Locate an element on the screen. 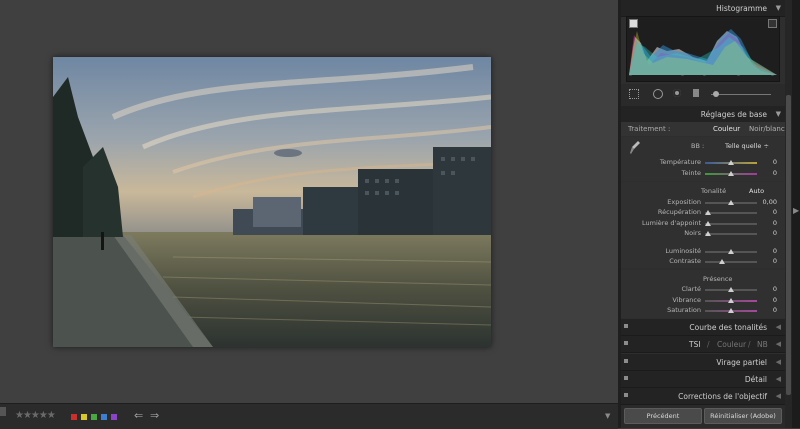  graduated-filter-icon is located at coordinates (696, 93).